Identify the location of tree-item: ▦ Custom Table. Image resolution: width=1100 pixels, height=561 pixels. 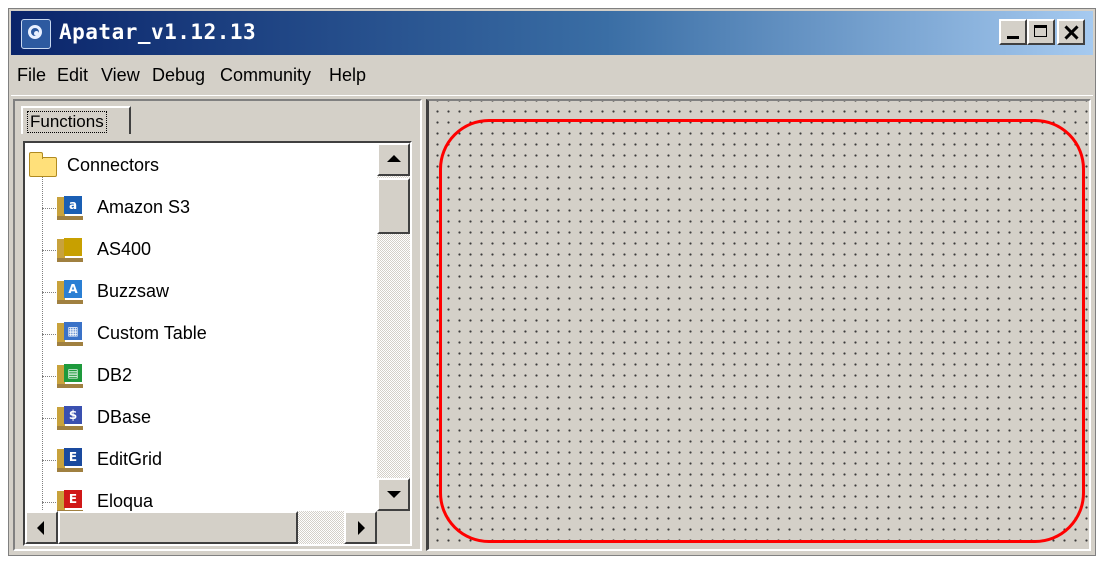
(197, 334).